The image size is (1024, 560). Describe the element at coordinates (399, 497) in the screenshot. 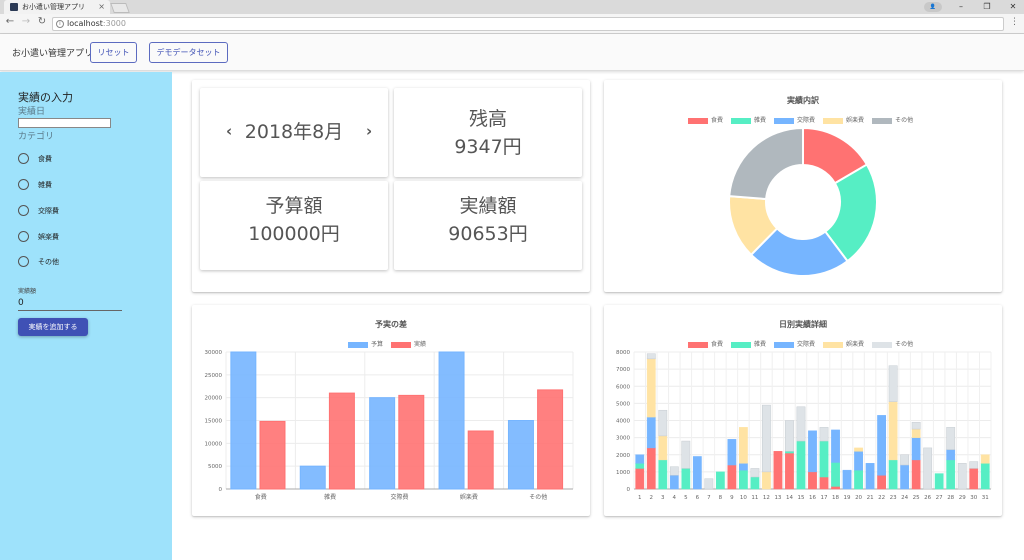

I see `x-tick-label: 交際費` at that location.